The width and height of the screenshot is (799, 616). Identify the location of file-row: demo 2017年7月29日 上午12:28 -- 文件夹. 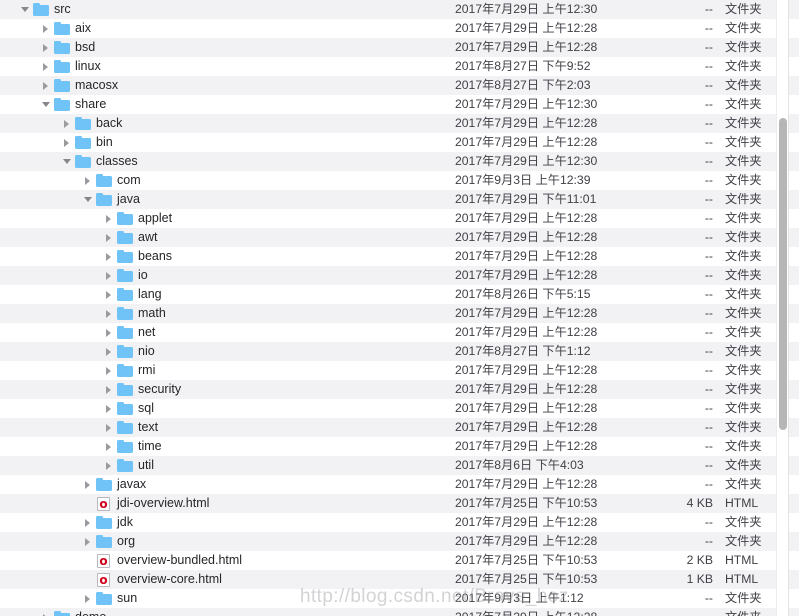
(391, 612).